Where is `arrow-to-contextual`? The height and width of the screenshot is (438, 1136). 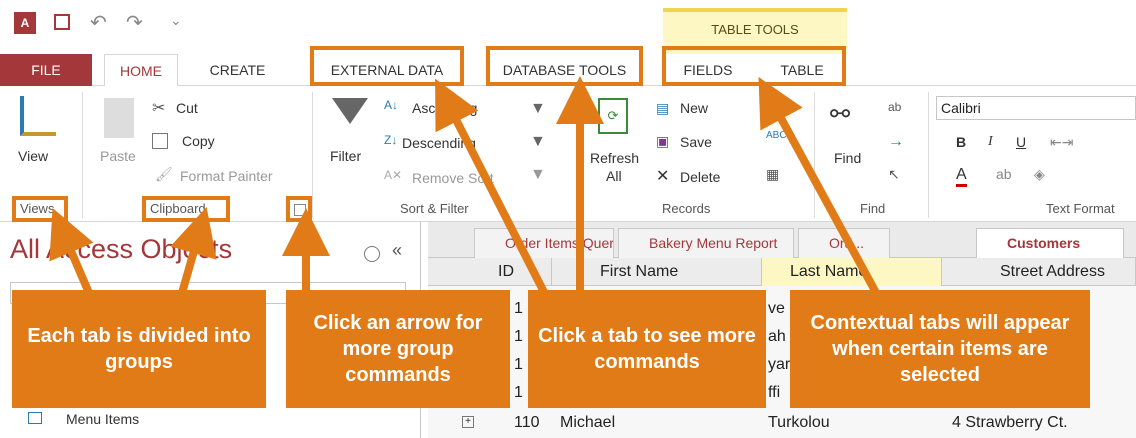 arrow-to-contextual is located at coordinates (821, 189).